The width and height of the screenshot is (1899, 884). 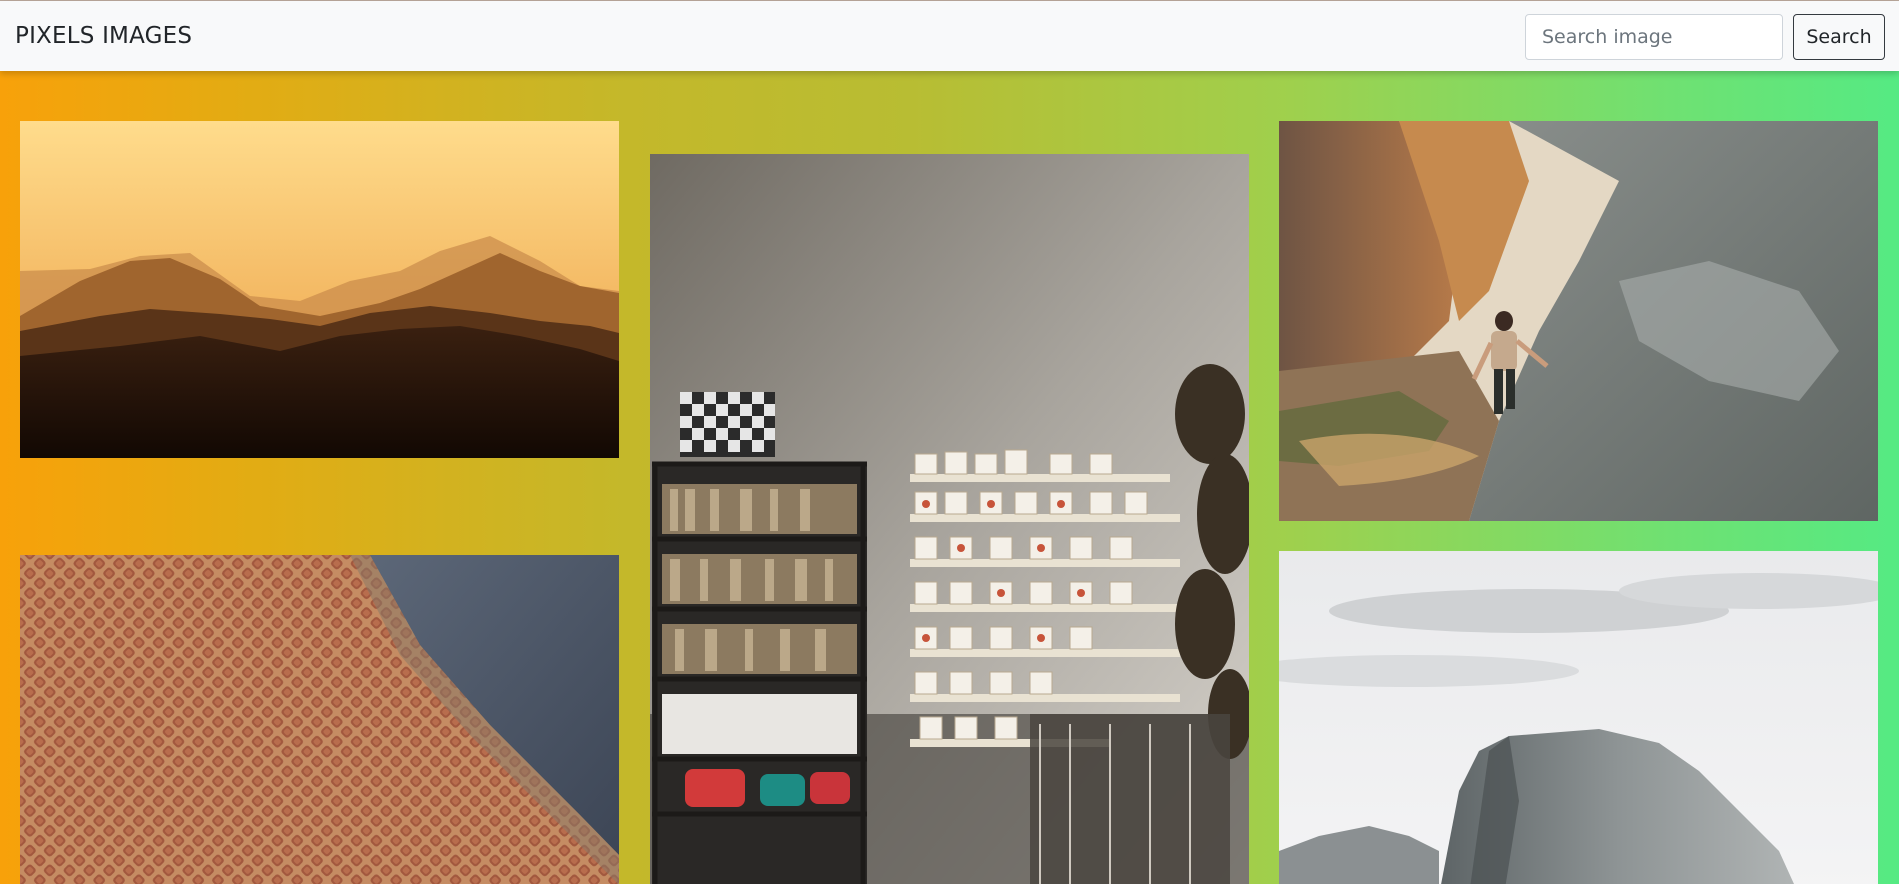 I want to click on mountains-photo, so click(x=319, y=289).